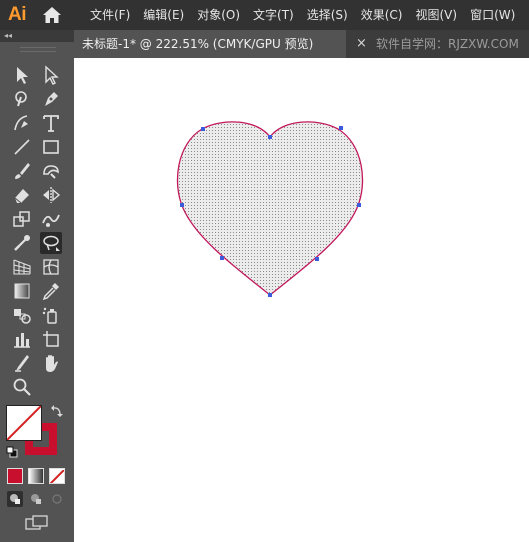  I want to click on mesh-tool-icon, so click(51, 267).